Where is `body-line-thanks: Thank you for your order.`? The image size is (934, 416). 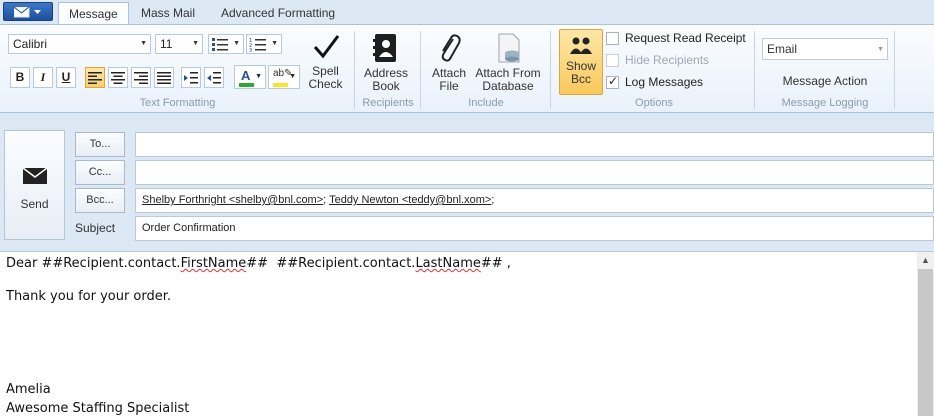 body-line-thanks: Thank you for your order. is located at coordinates (89, 296).